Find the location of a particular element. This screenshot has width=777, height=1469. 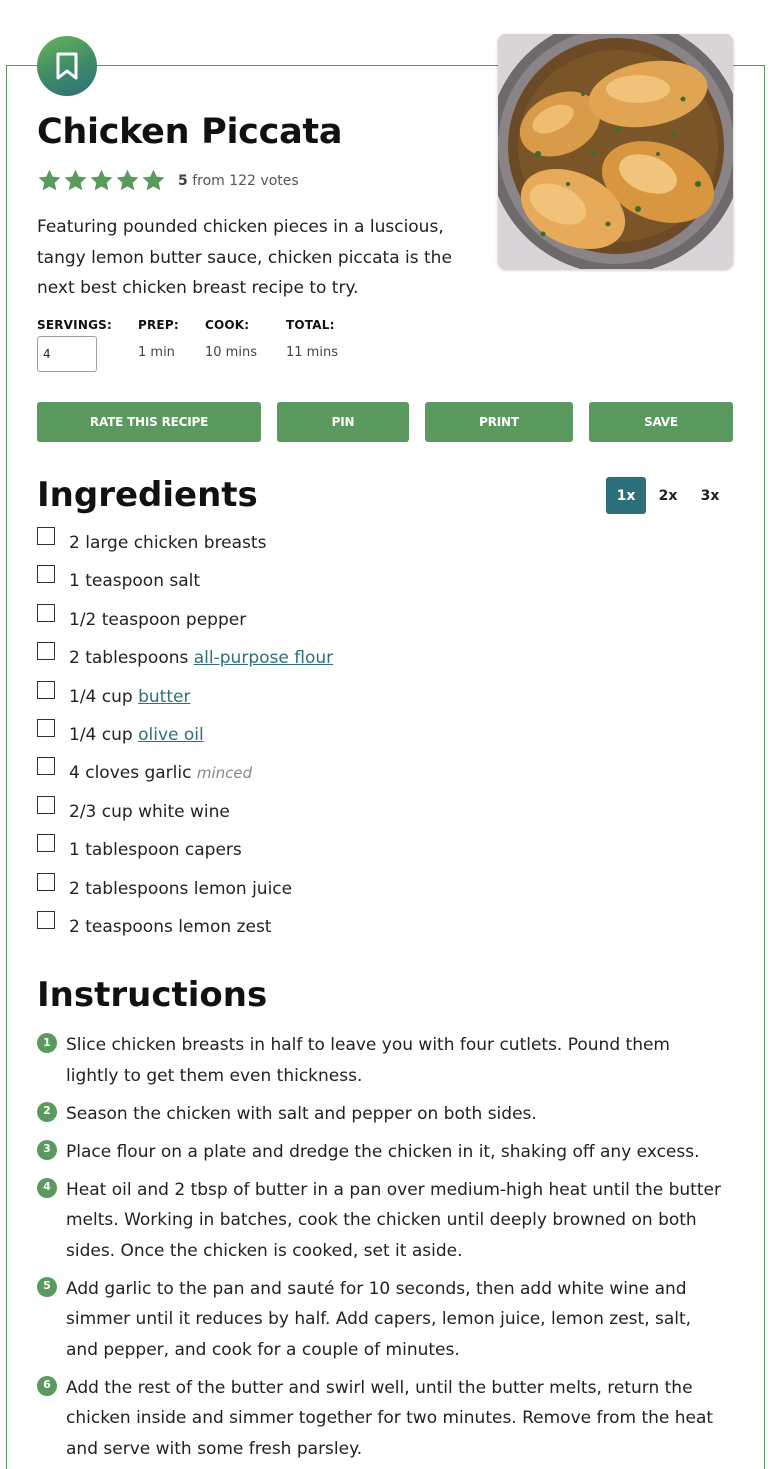

ingredient-text: 1/4 cup butter is located at coordinates (129, 697).